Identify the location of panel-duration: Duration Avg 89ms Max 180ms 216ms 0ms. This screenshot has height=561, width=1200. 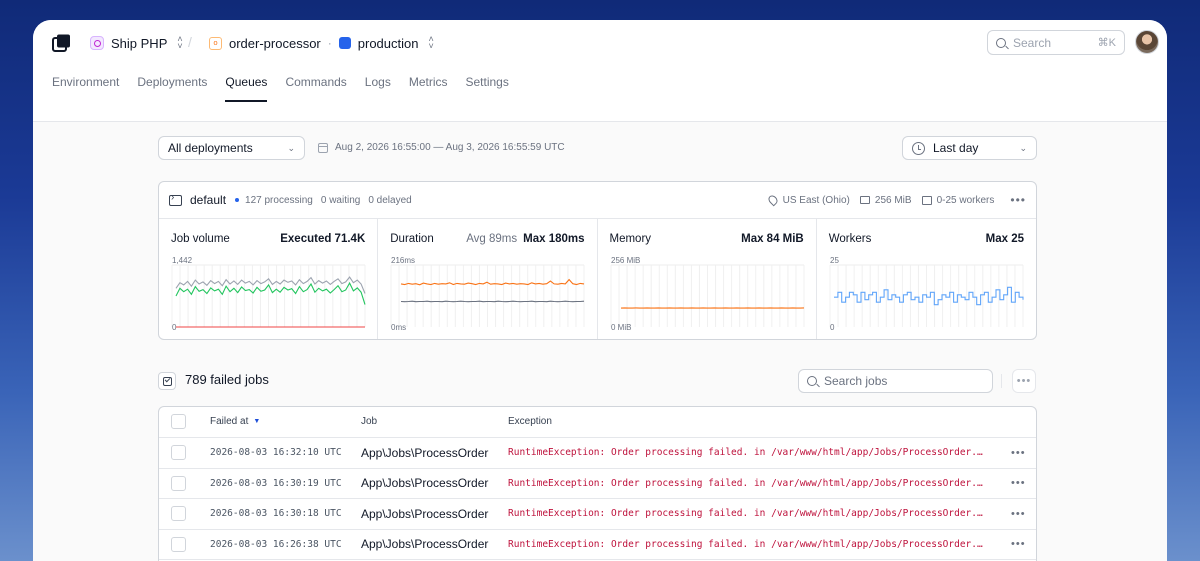
(488, 279).